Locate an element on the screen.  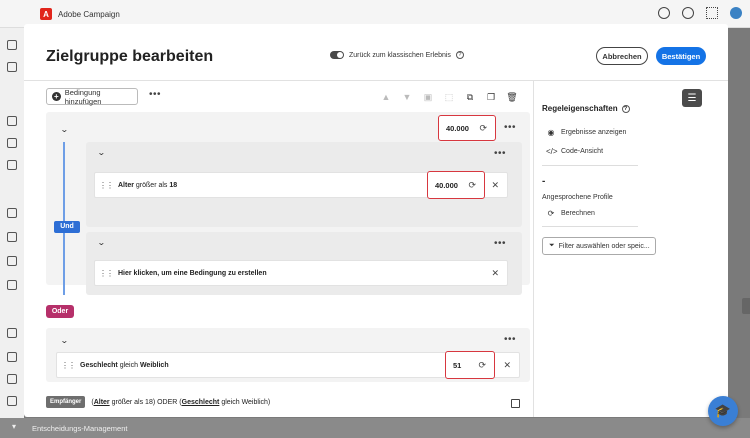
audience-icon is located at coordinates (12, 165).